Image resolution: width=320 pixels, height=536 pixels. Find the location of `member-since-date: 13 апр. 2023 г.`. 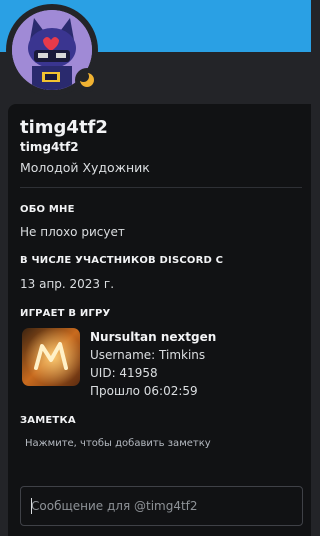

member-since-date: 13 апр. 2023 г. is located at coordinates (67, 284).